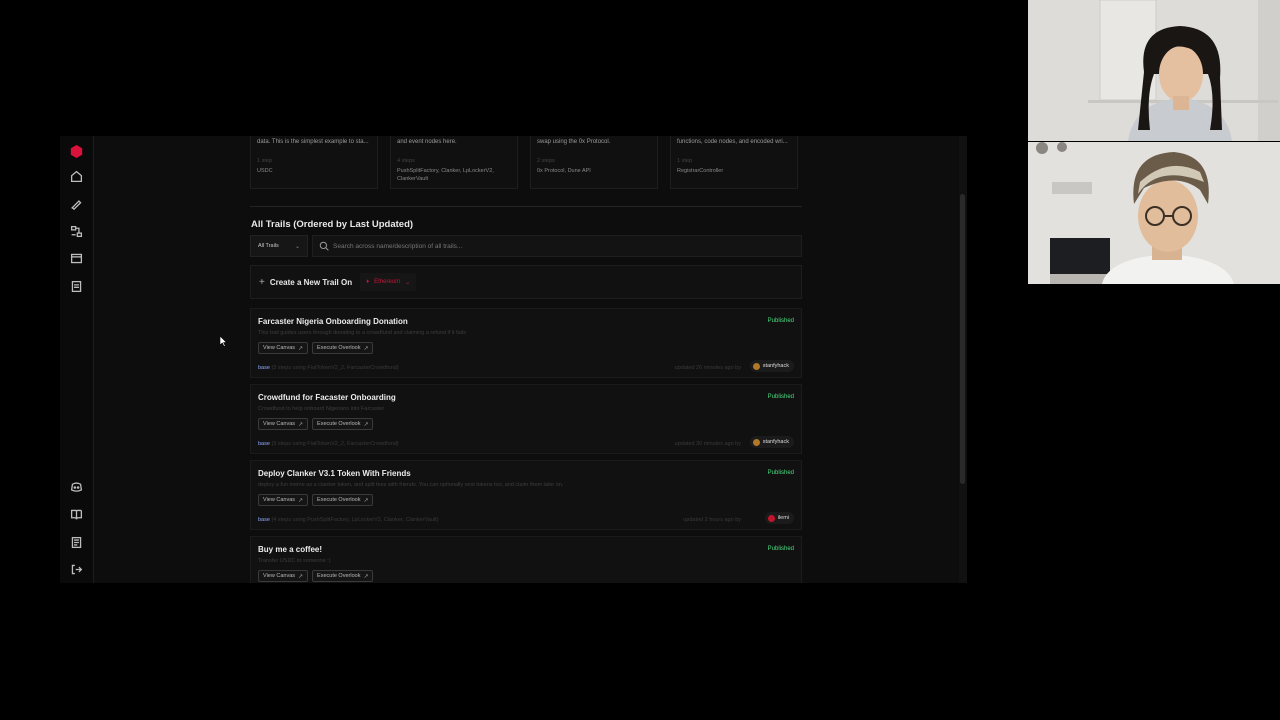 The width and height of the screenshot is (1280, 720). I want to click on discord-icon, so click(76, 487).